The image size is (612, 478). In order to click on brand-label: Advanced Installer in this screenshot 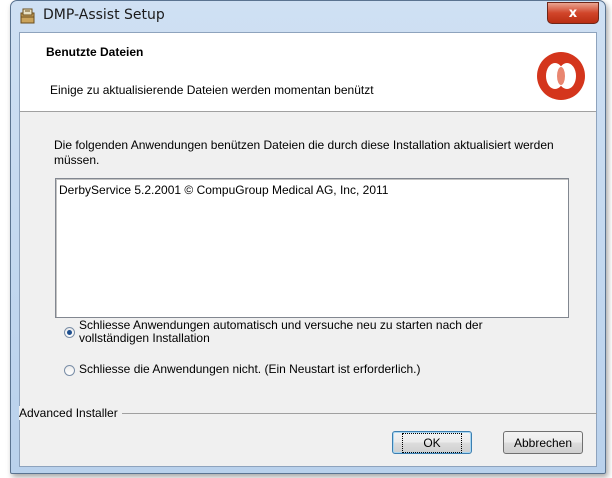, I will do `click(70, 413)`.